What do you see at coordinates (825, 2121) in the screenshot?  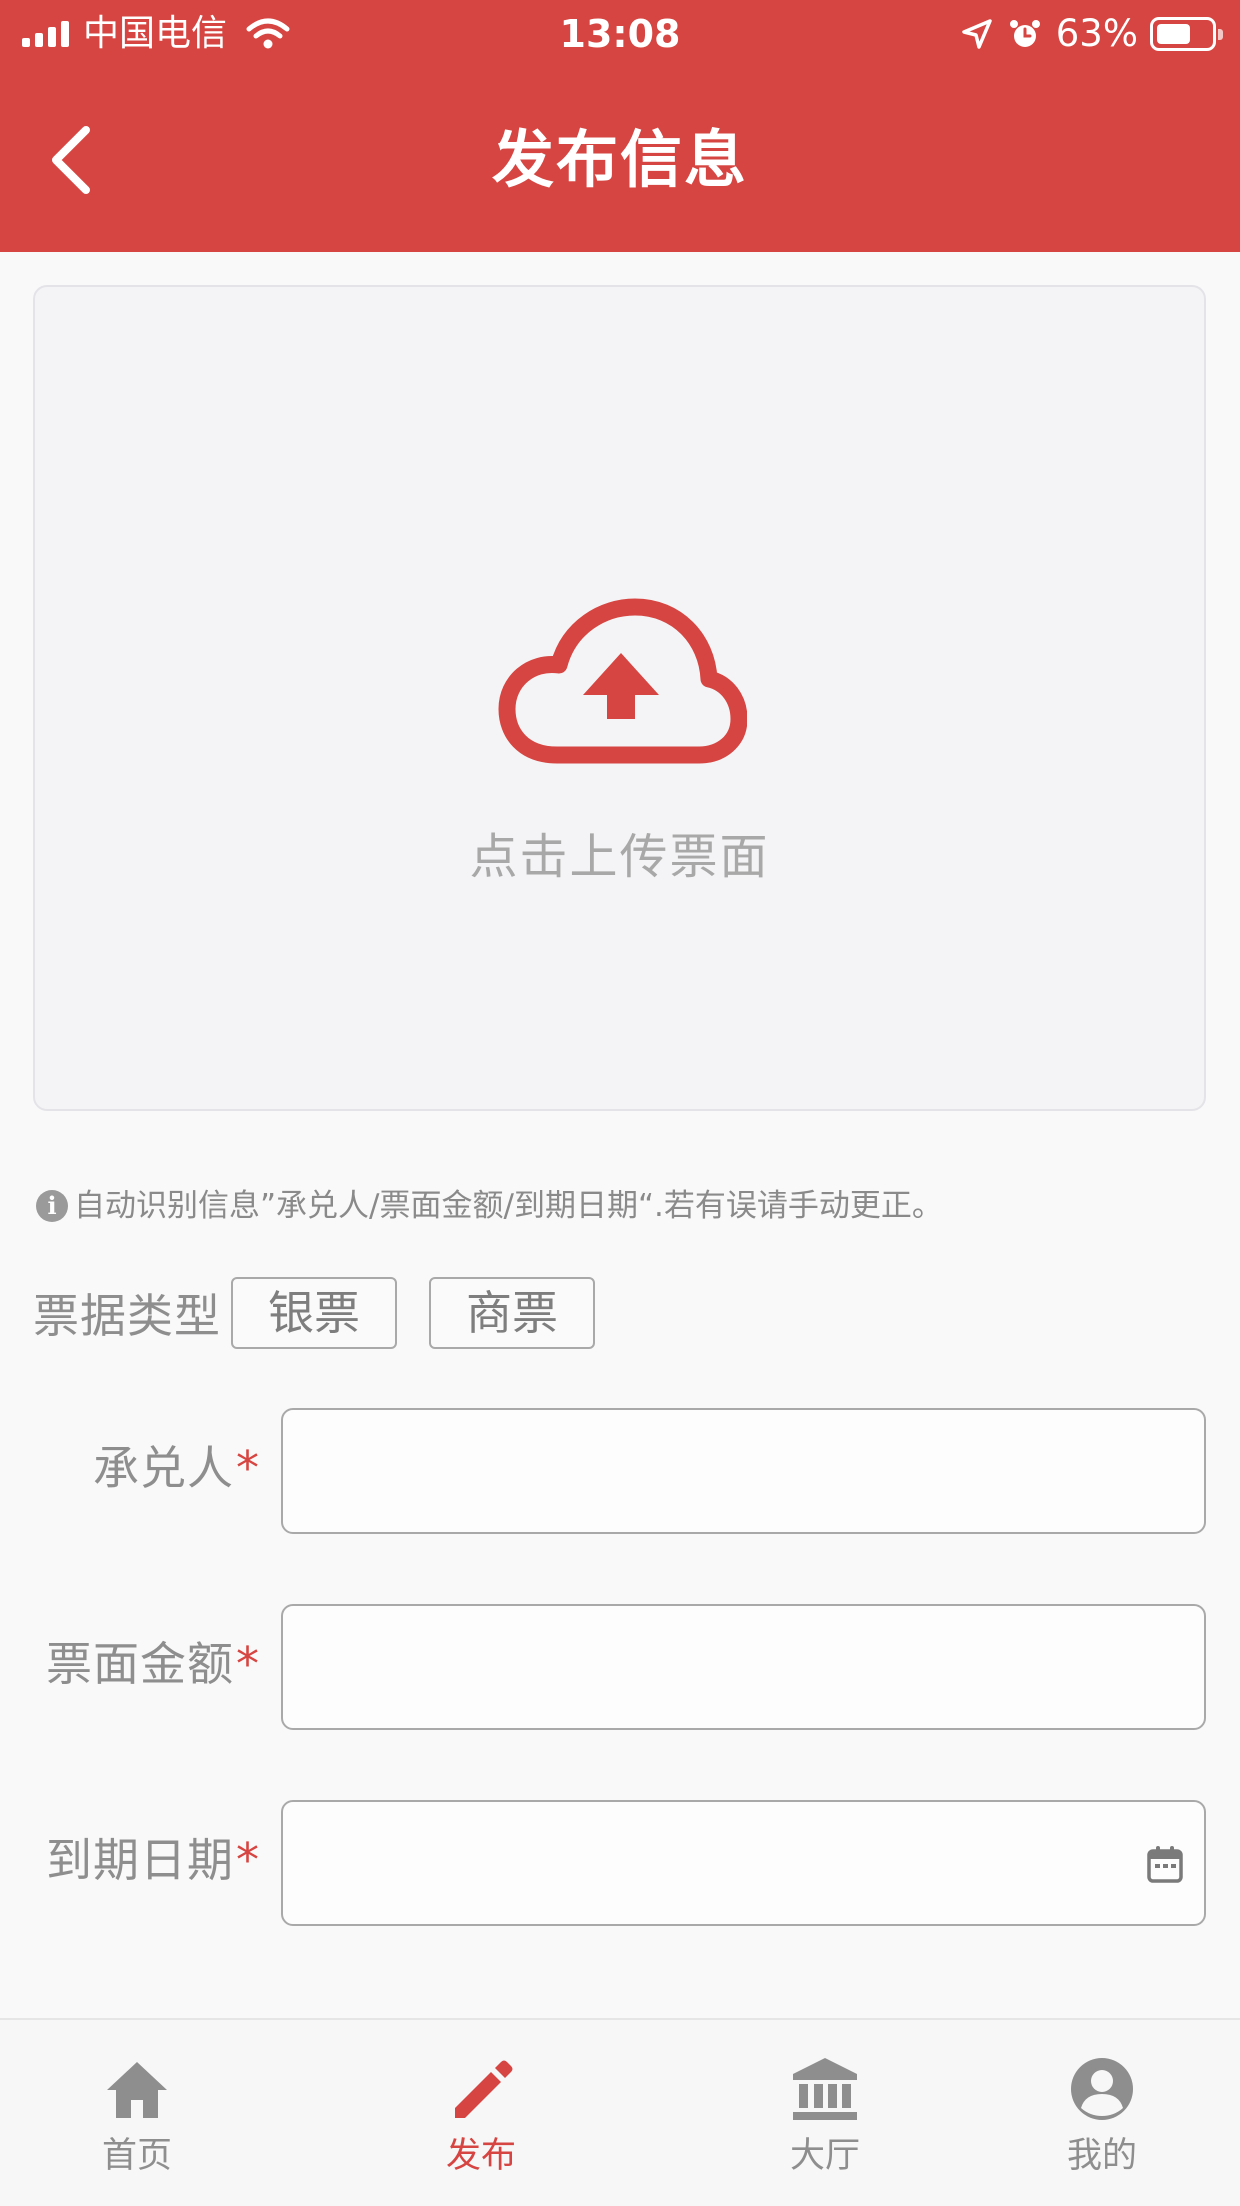 I see `tab-hall: 大厅` at bounding box center [825, 2121].